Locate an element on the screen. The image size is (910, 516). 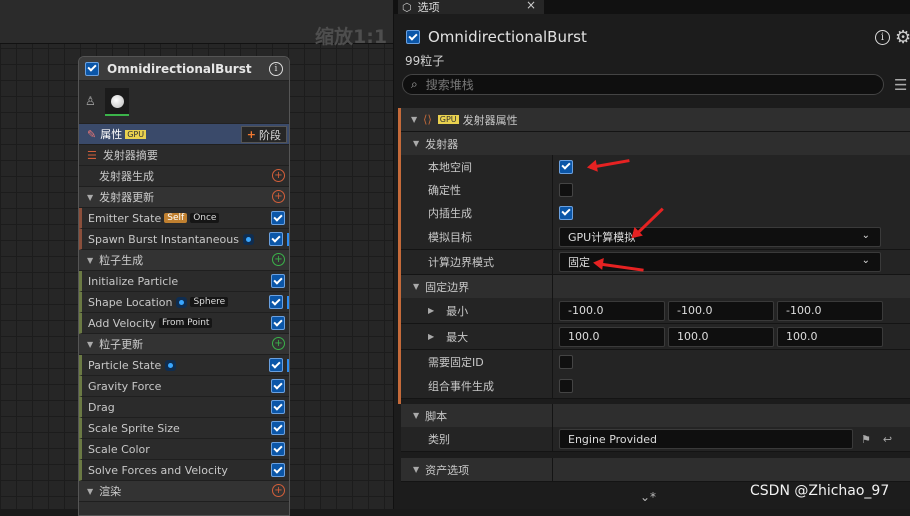
node-header: OmnidirectionalBurst i is located at coordinates (184, 69).